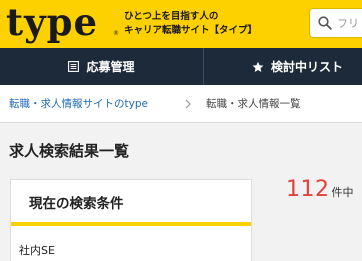 The image size is (362, 261). What do you see at coordinates (131, 224) in the screenshot?
I see `yellow-underline` at bounding box center [131, 224].